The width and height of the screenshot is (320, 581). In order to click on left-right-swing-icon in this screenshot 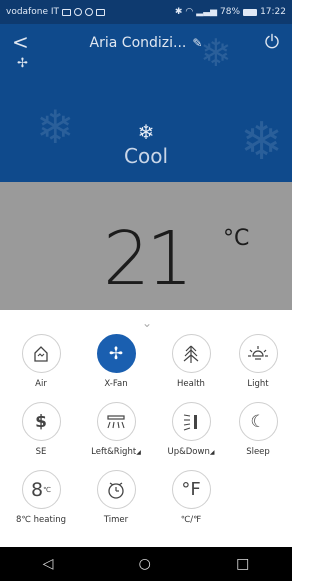, I will do `click(116, 421)`.